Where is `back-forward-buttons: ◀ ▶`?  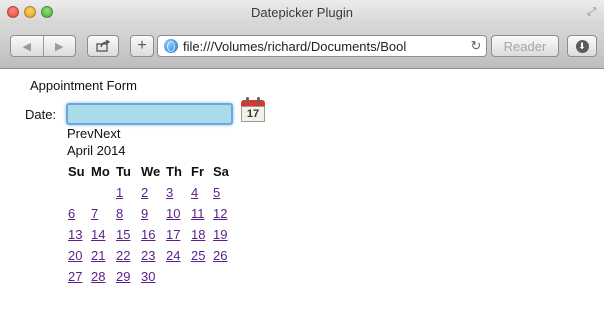
back-forward-buttons: ◀ ▶ is located at coordinates (43, 46).